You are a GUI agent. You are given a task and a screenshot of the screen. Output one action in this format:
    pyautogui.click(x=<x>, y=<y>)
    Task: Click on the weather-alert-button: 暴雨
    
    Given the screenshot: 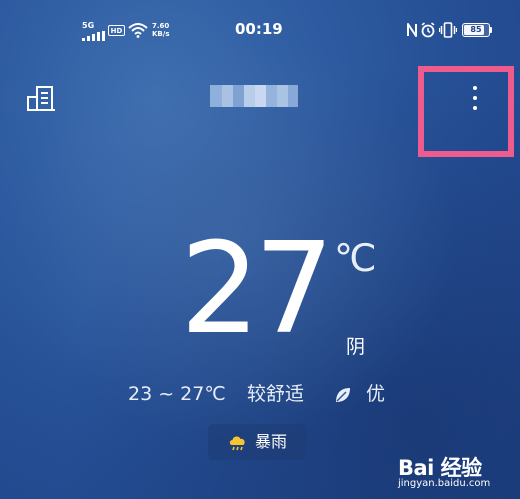 What is the action you would take?
    pyautogui.click(x=257, y=442)
    